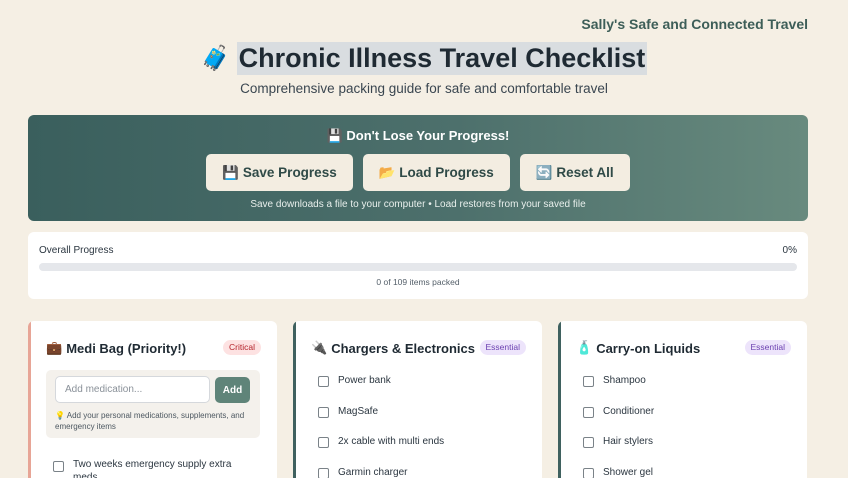 The width and height of the screenshot is (848, 478). I want to click on checklist-item-label: Conditioner, so click(629, 411).